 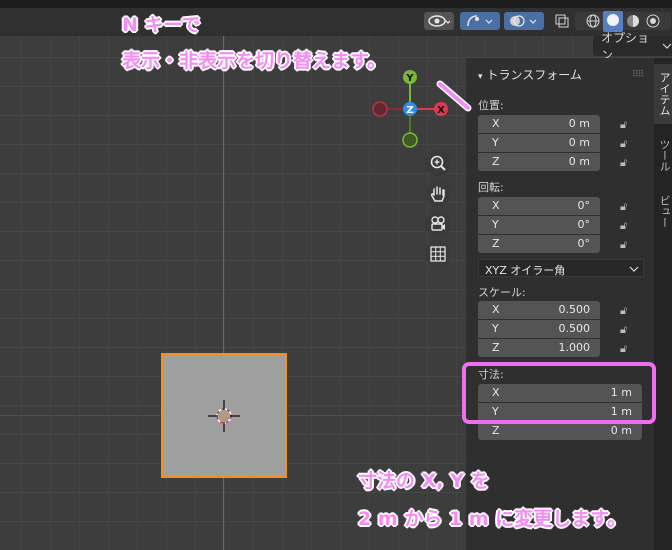 What do you see at coordinates (593, 21) in the screenshot?
I see `wireframe-shading-icon` at bounding box center [593, 21].